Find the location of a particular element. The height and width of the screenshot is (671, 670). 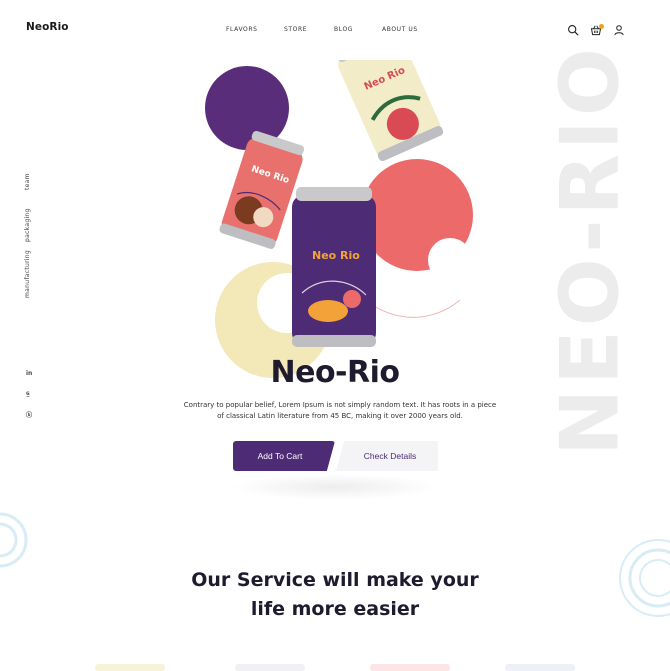

add-to-cart-button: Add To Cart is located at coordinates (284, 456).